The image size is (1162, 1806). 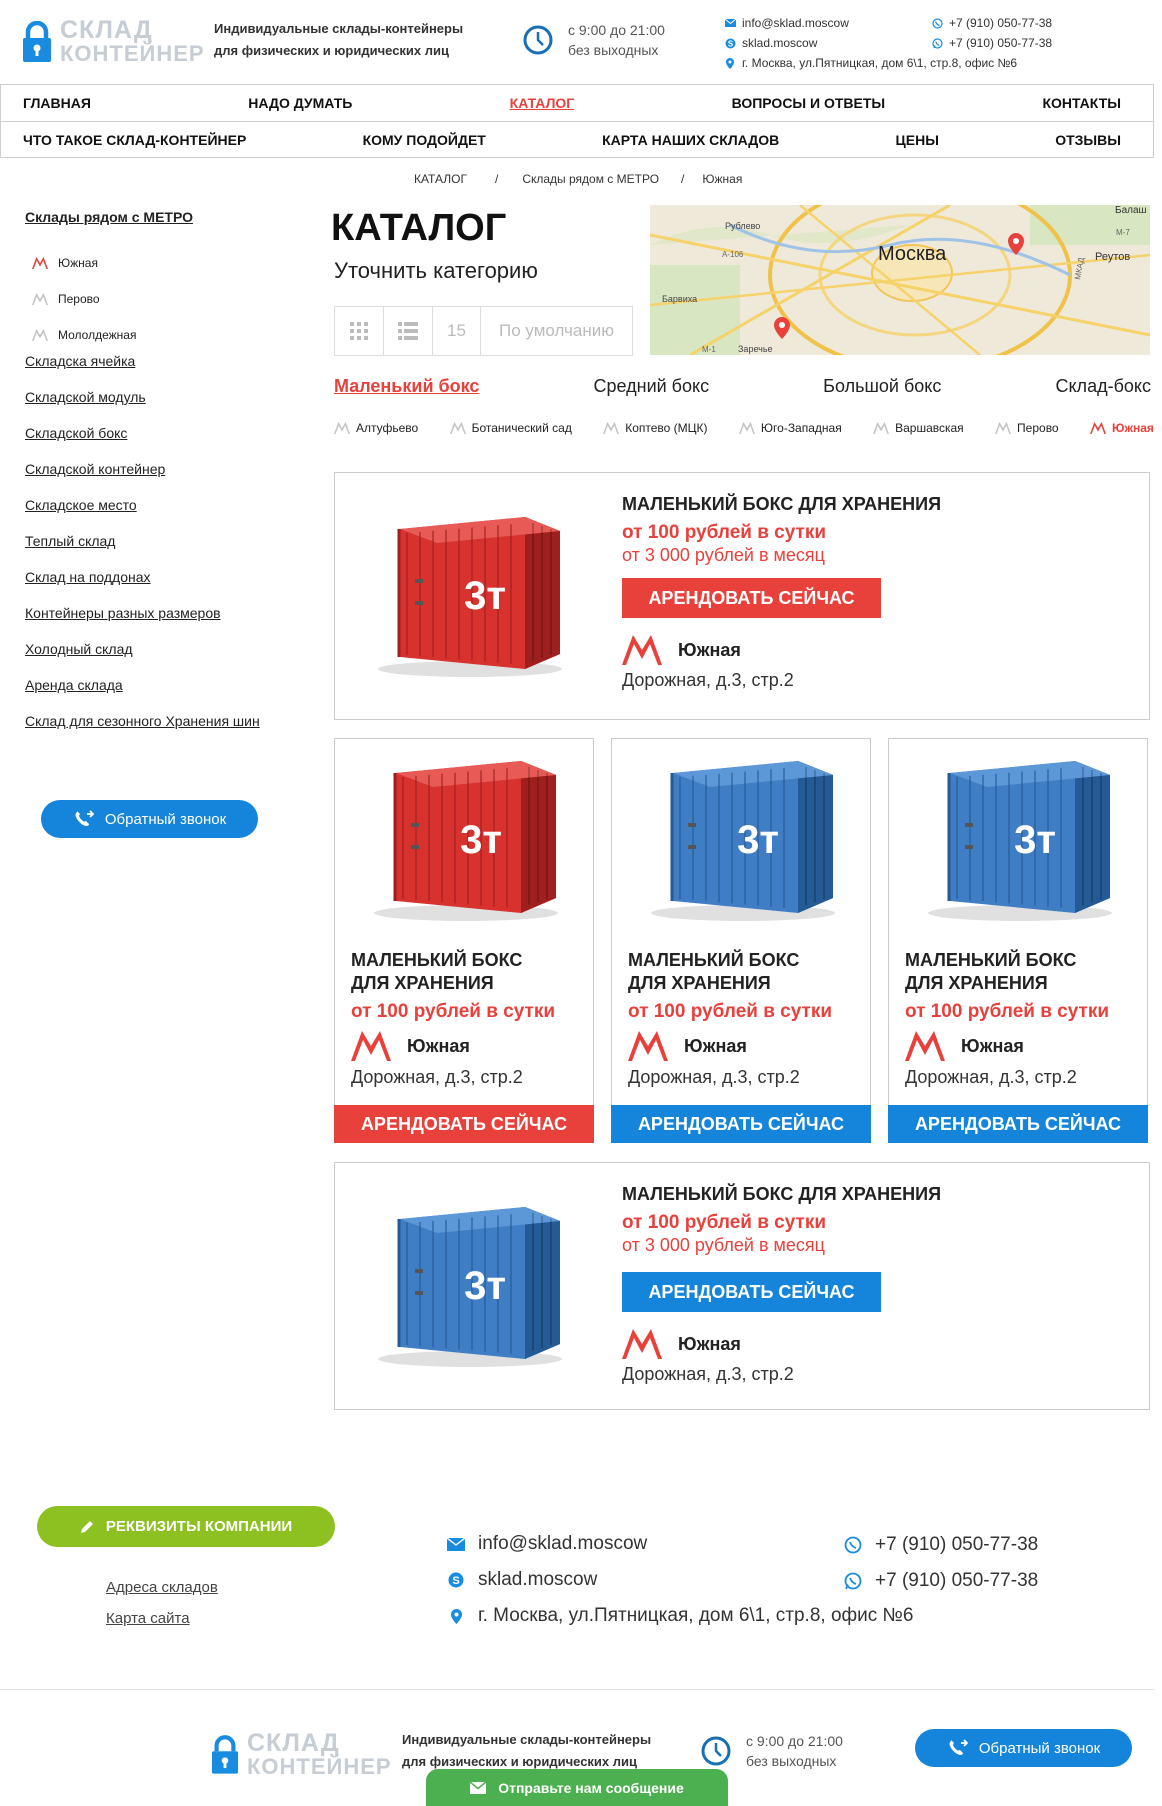 I want to click on blue-container-image: 3т, so click(x=470, y=1287).